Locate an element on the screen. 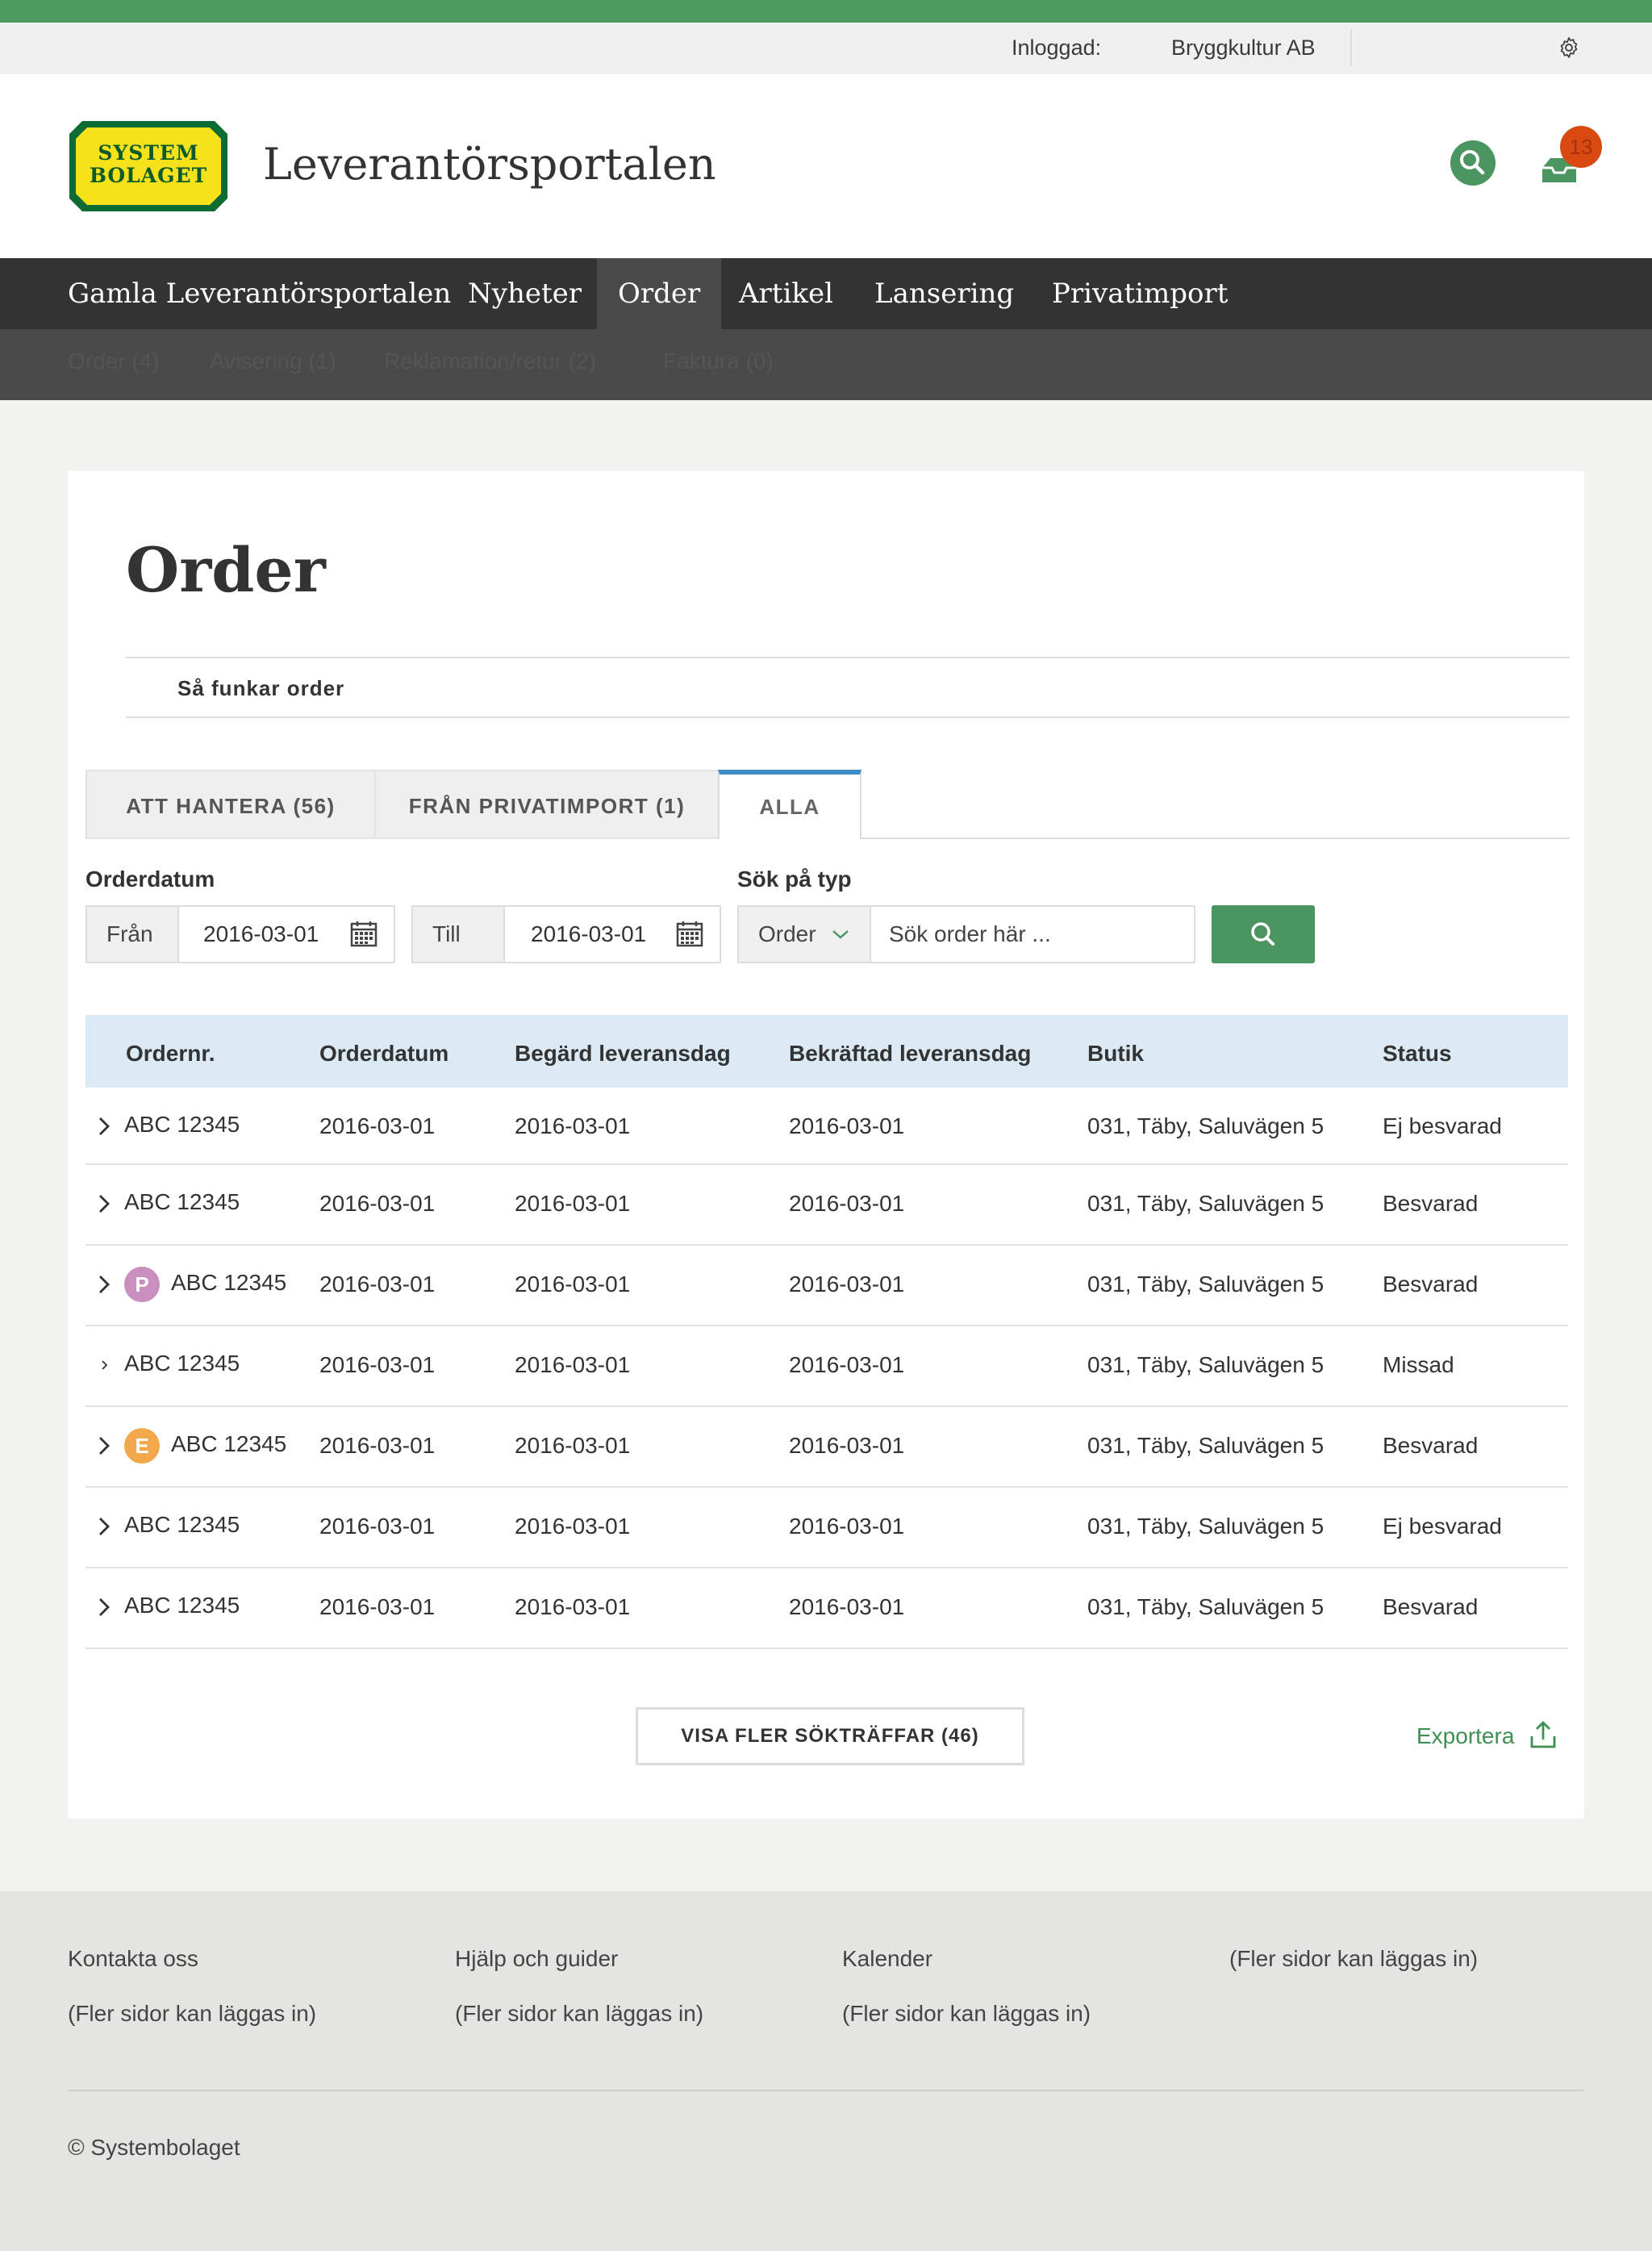 The height and width of the screenshot is (2251, 1652). show-more-button: VISA FLER SÖKTRÄFFAR (46) is located at coordinates (830, 1736).